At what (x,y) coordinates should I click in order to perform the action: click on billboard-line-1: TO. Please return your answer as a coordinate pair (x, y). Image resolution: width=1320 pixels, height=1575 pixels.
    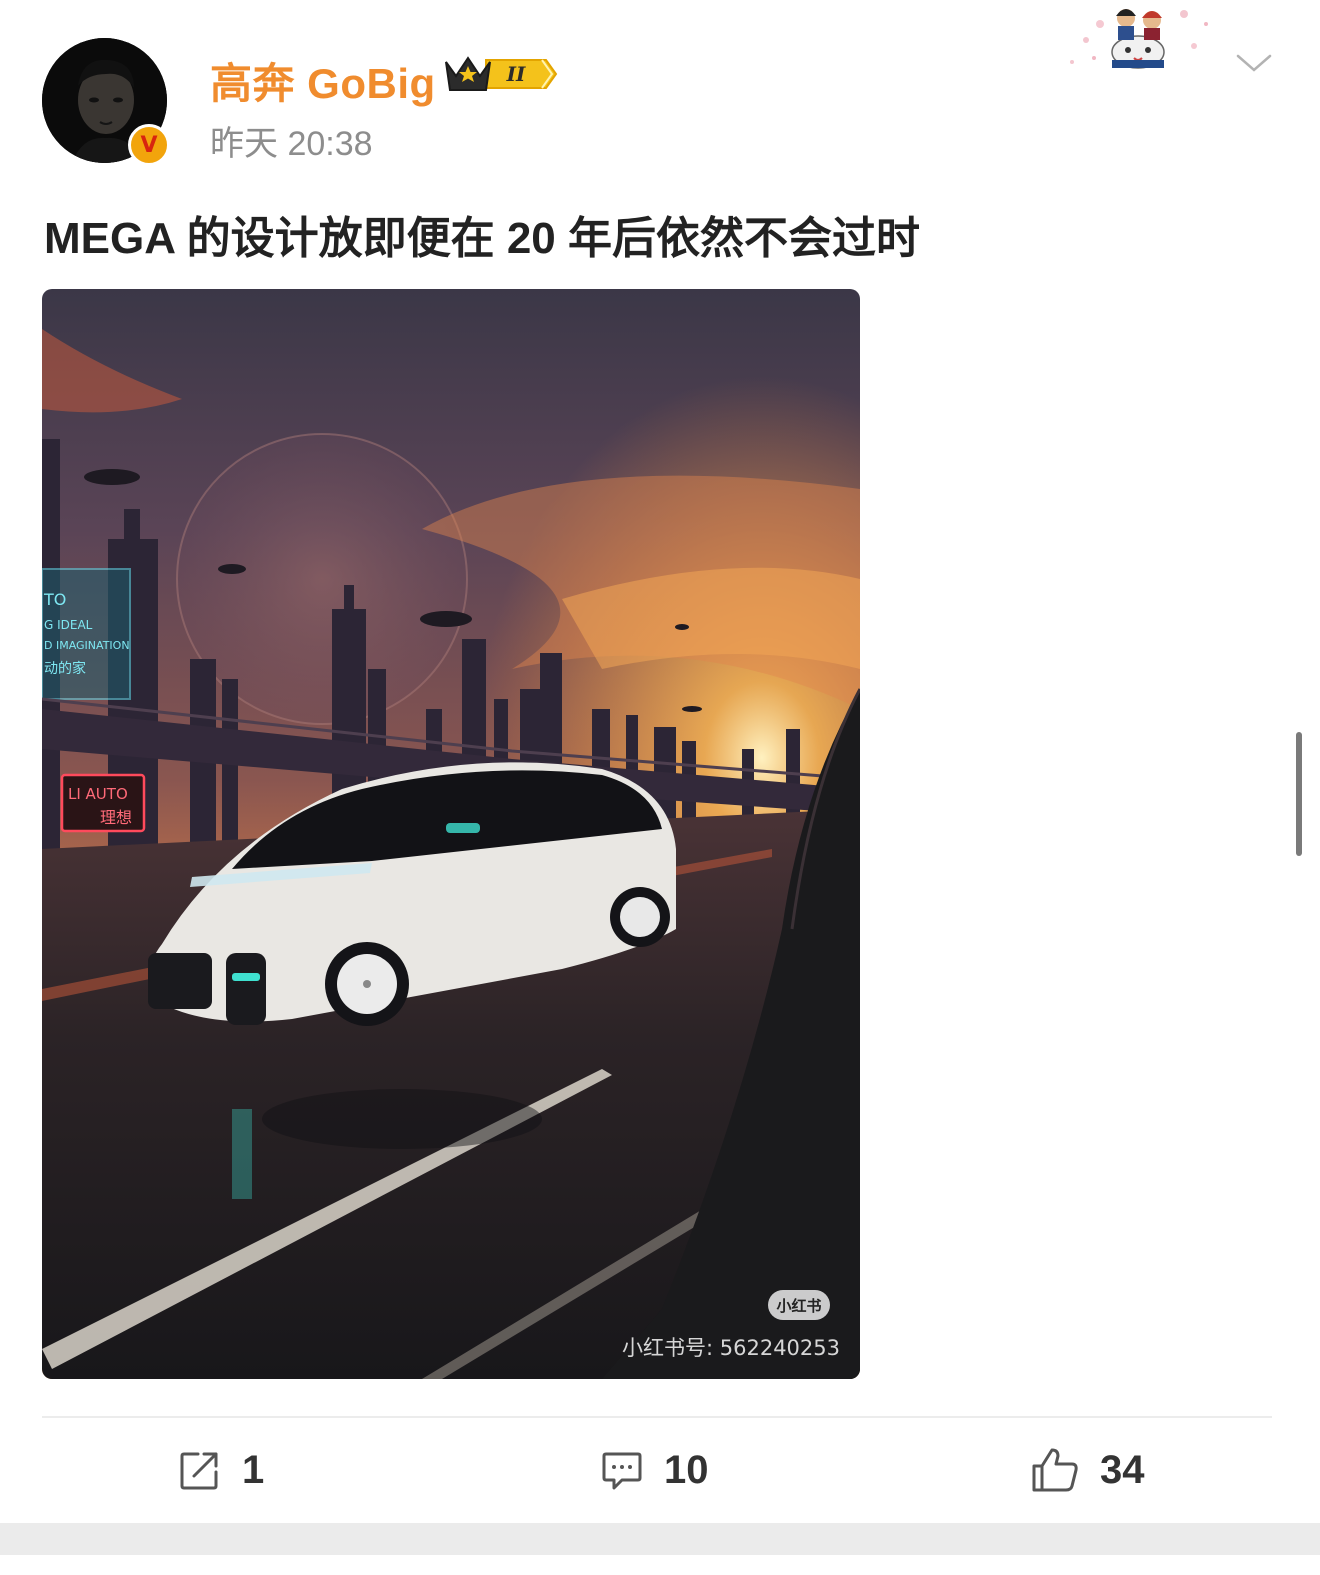
    Looking at the image, I should click on (54, 599).